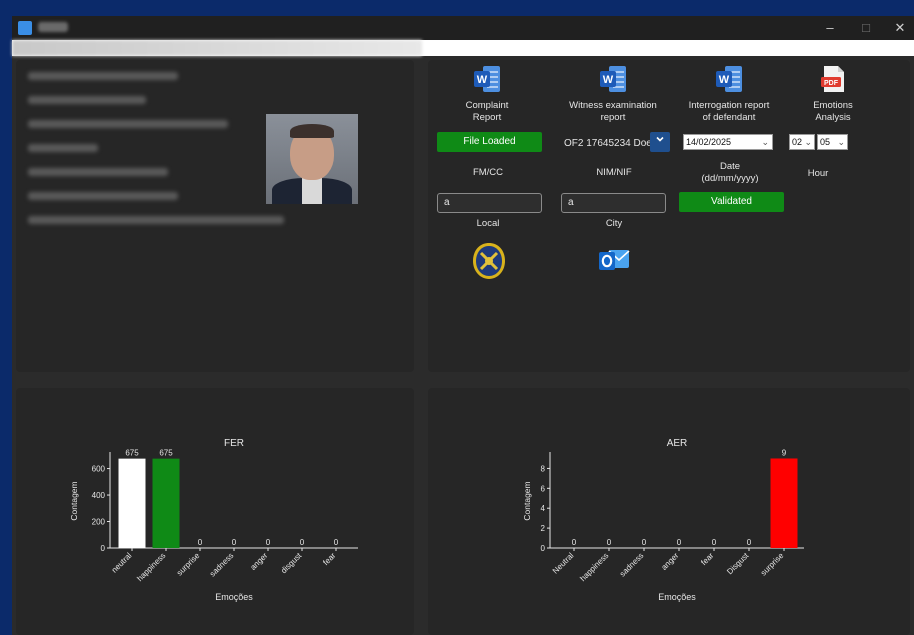  What do you see at coordinates (833, 79) in the screenshot?
I see `pdf-icon: PDF` at bounding box center [833, 79].